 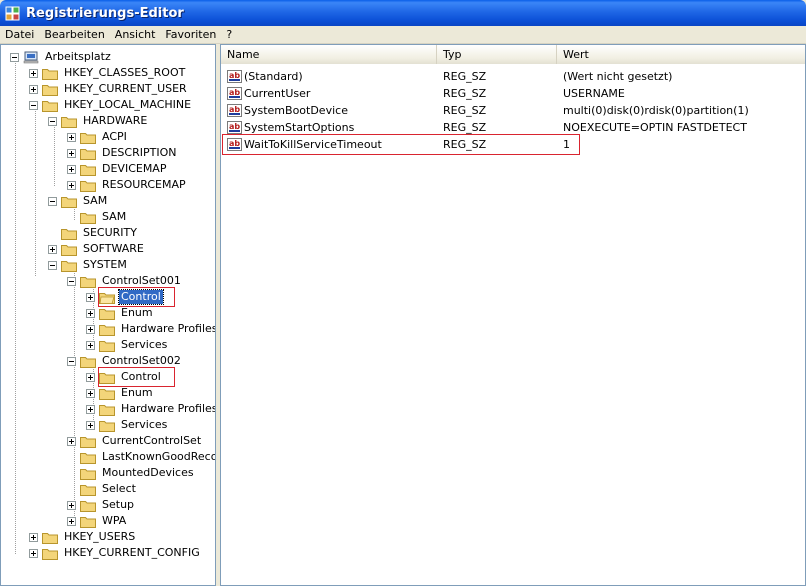 What do you see at coordinates (168, 408) in the screenshot?
I see `tree-label: Hardware Profiles` at bounding box center [168, 408].